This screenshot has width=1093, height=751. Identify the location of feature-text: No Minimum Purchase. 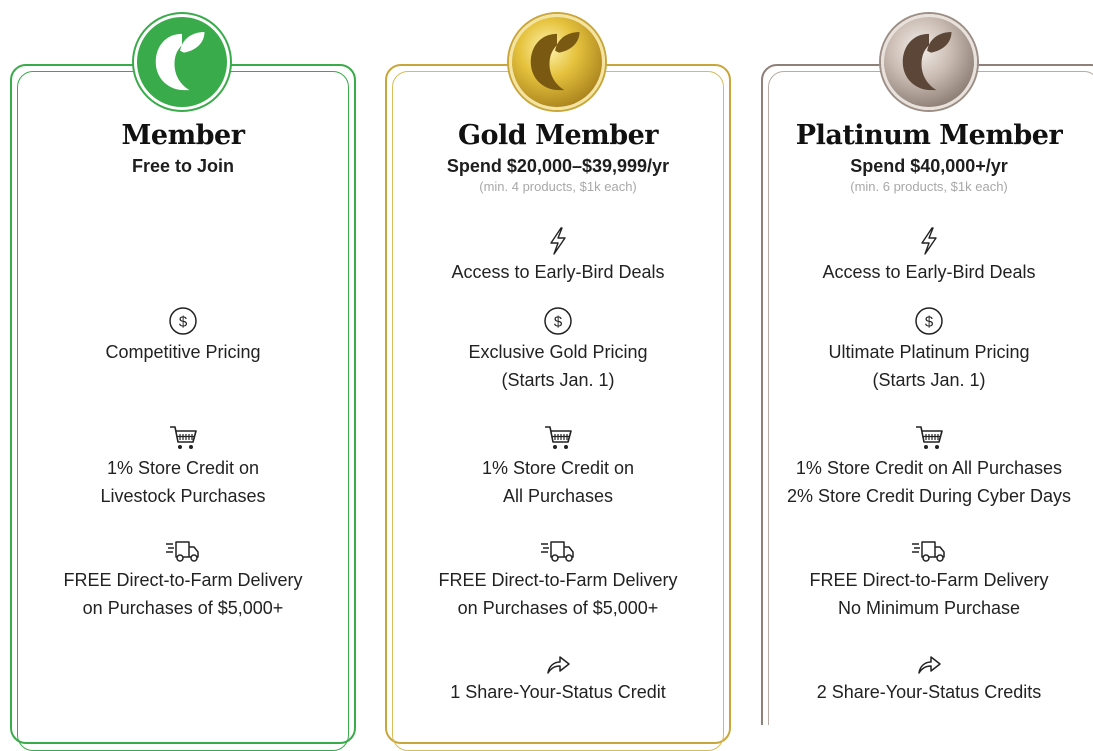
(929, 608).